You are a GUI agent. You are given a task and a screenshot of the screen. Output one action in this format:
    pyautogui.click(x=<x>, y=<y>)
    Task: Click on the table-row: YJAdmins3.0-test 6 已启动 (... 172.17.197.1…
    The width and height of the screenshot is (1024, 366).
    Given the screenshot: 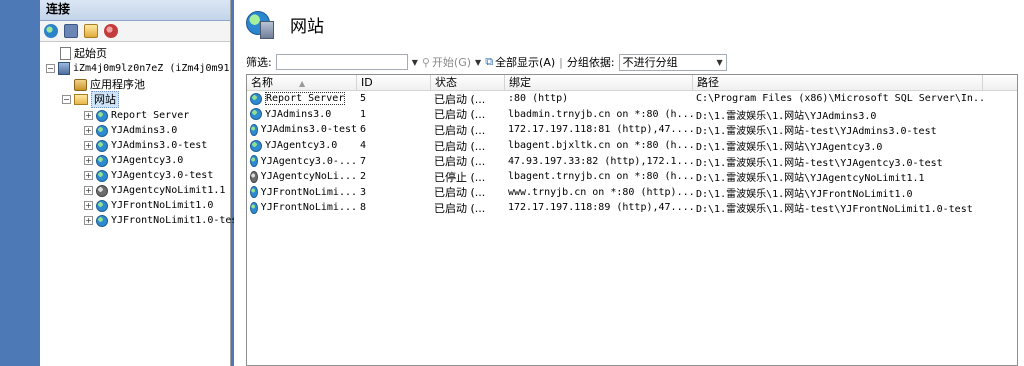 What is the action you would take?
    pyautogui.click(x=632, y=130)
    